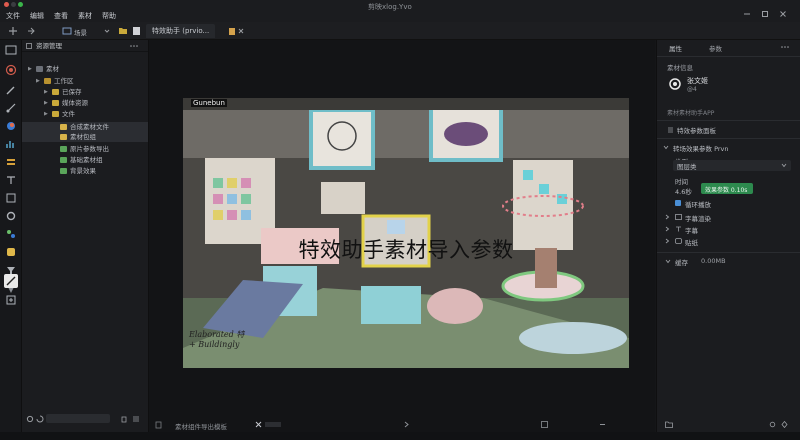 The width and height of the screenshot is (800, 440). What do you see at coordinates (31, 31) in the screenshot?
I see `arrow-right-icon` at bounding box center [31, 31].